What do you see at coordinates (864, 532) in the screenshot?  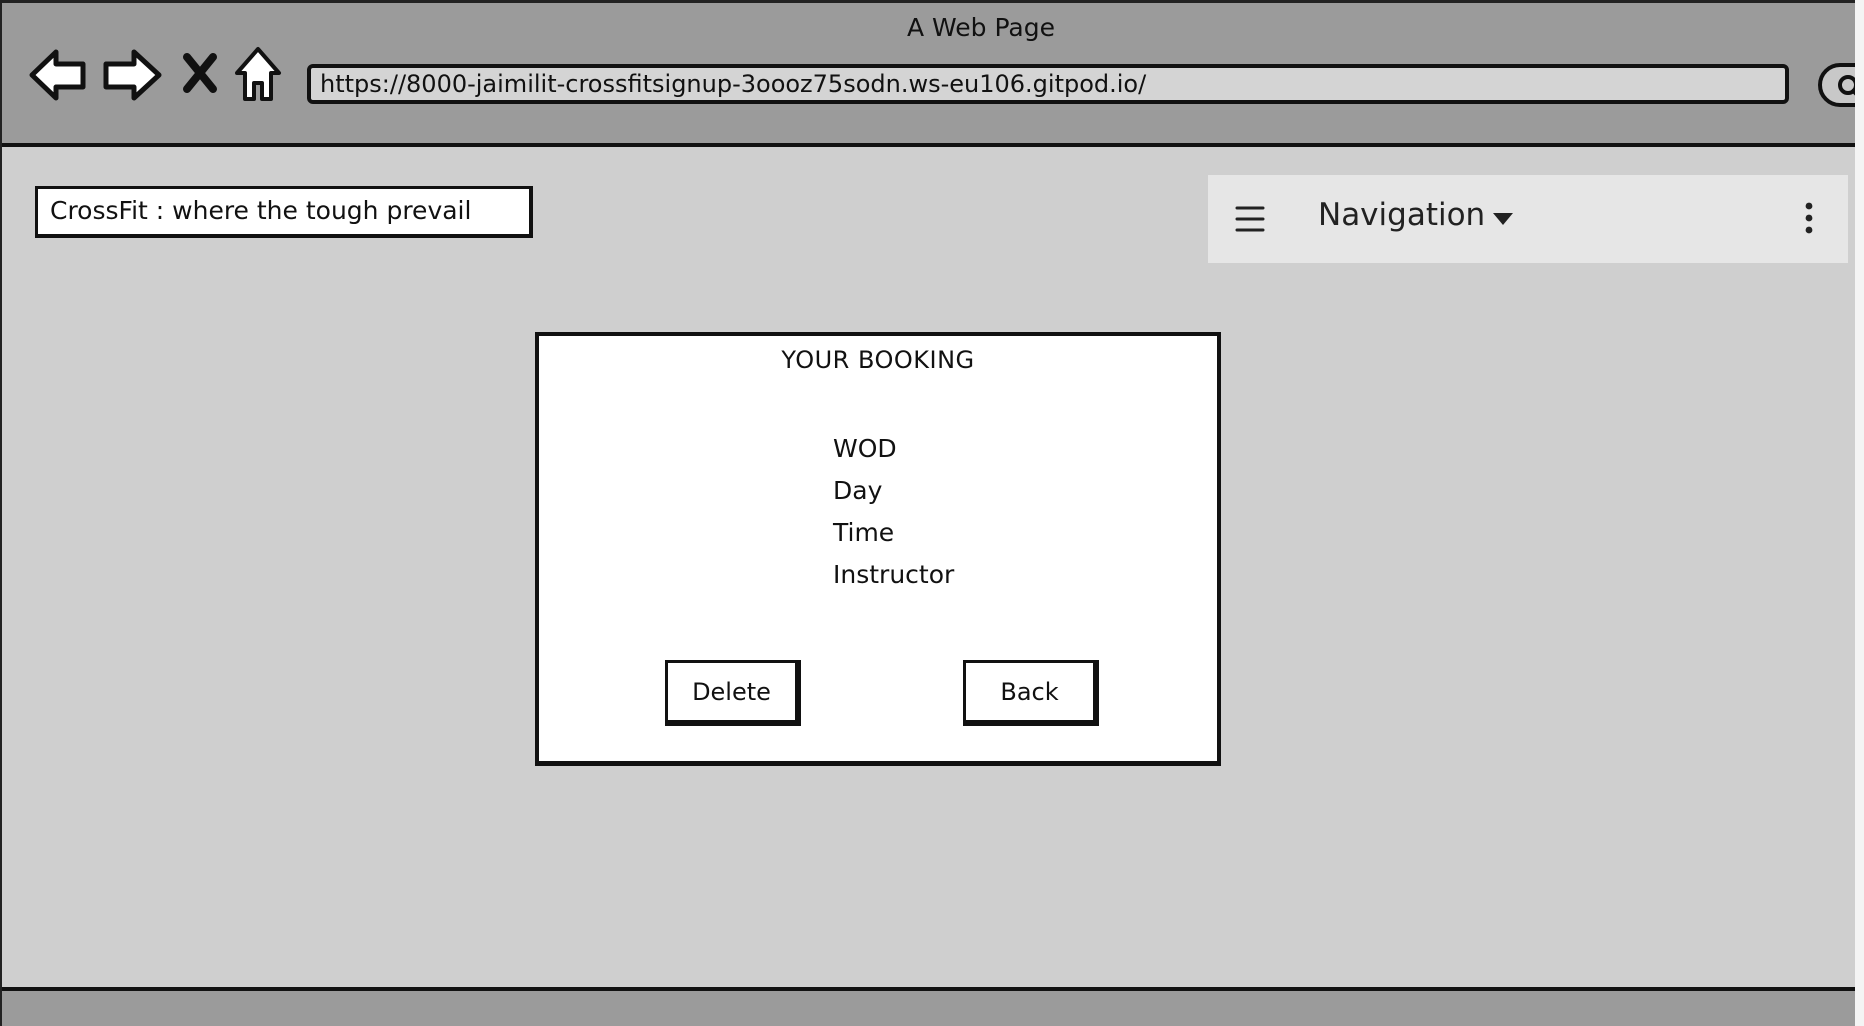 I see `booking-detail-time: Time` at bounding box center [864, 532].